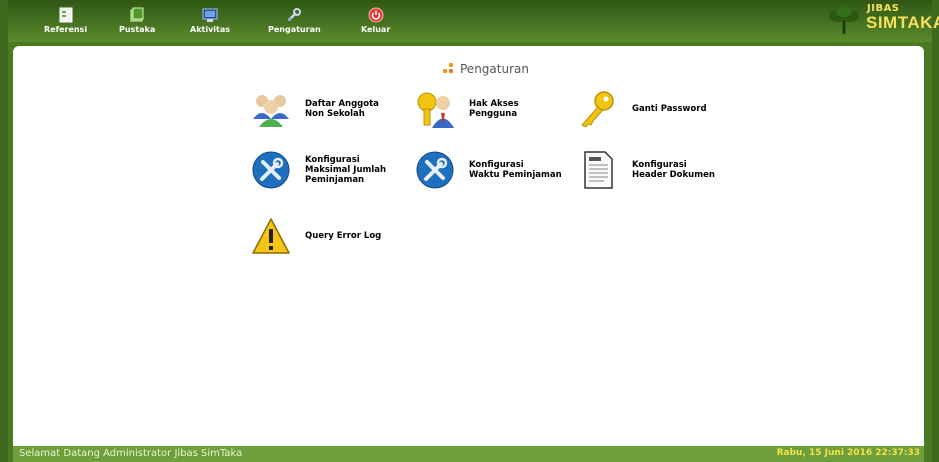 This screenshot has width=939, height=462. I want to click on menu-label: Konfigurasi Header Dokumen, so click(673, 170).